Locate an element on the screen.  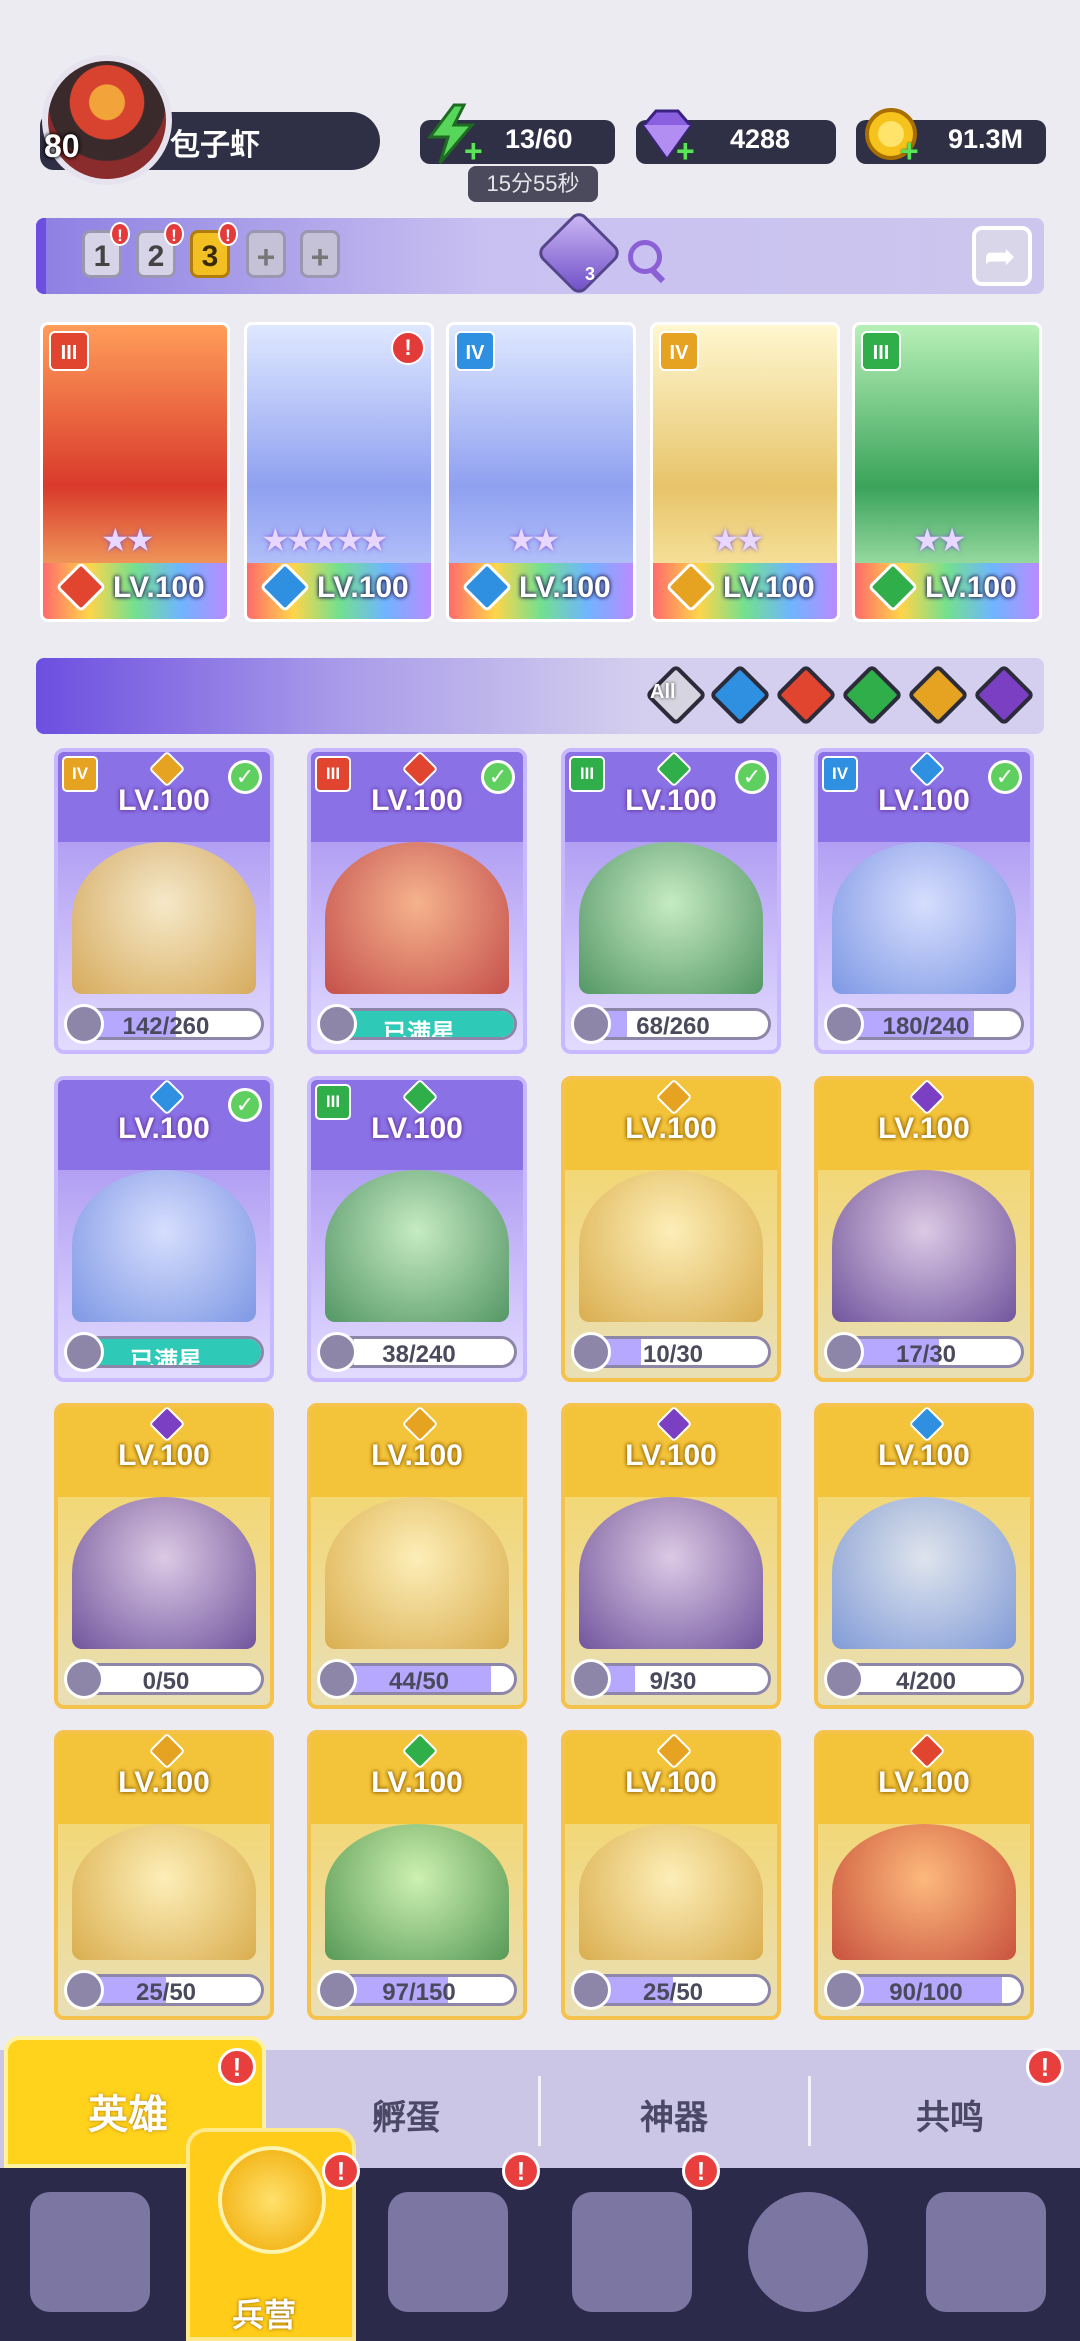
player-avatar is located at coordinates (107, 120).